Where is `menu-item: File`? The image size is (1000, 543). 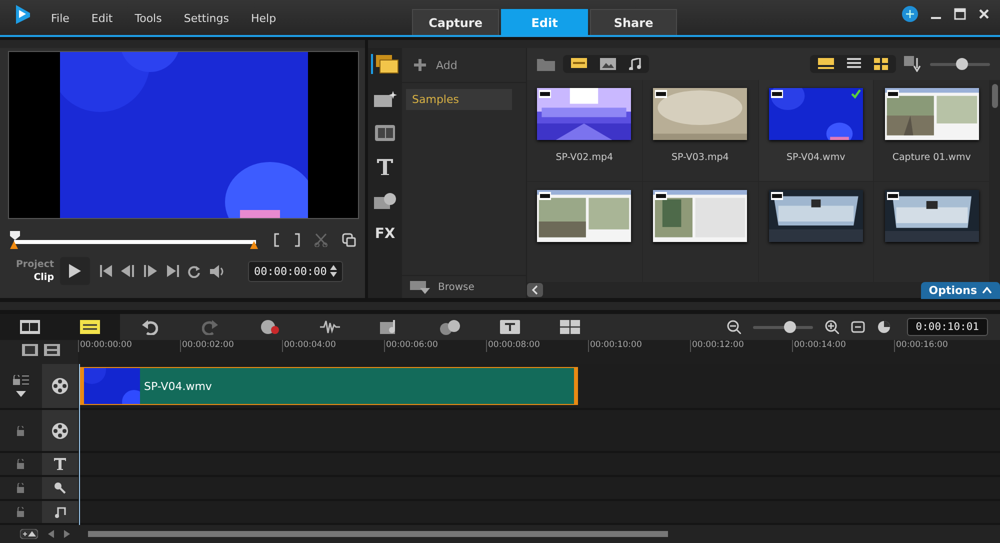
menu-item: File is located at coordinates (60, 18).